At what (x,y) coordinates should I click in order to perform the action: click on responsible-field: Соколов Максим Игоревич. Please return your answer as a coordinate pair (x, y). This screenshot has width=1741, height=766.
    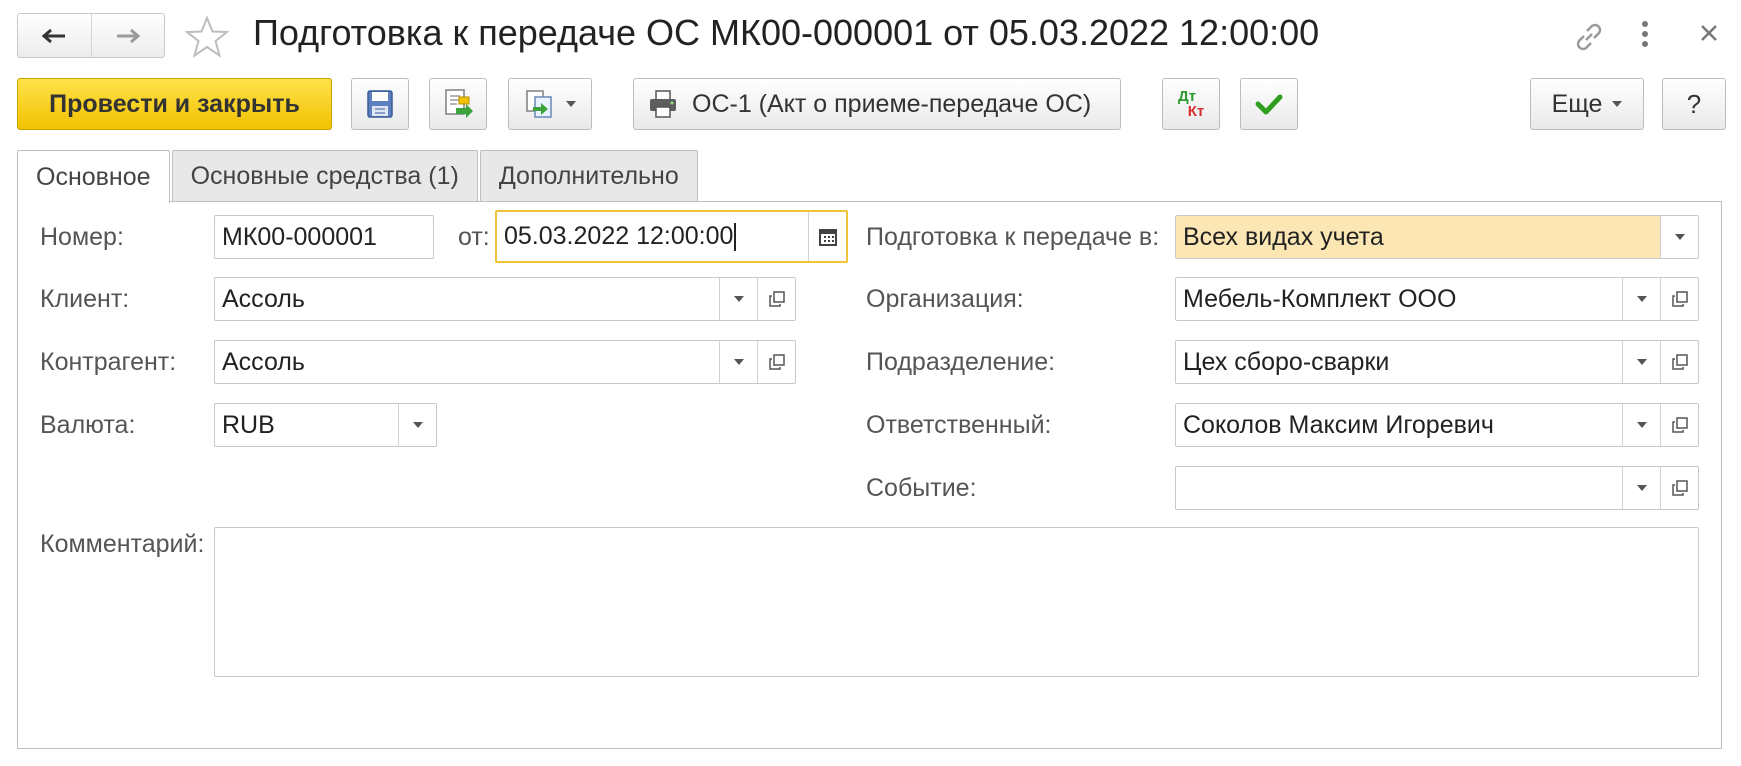
    Looking at the image, I should click on (1437, 425).